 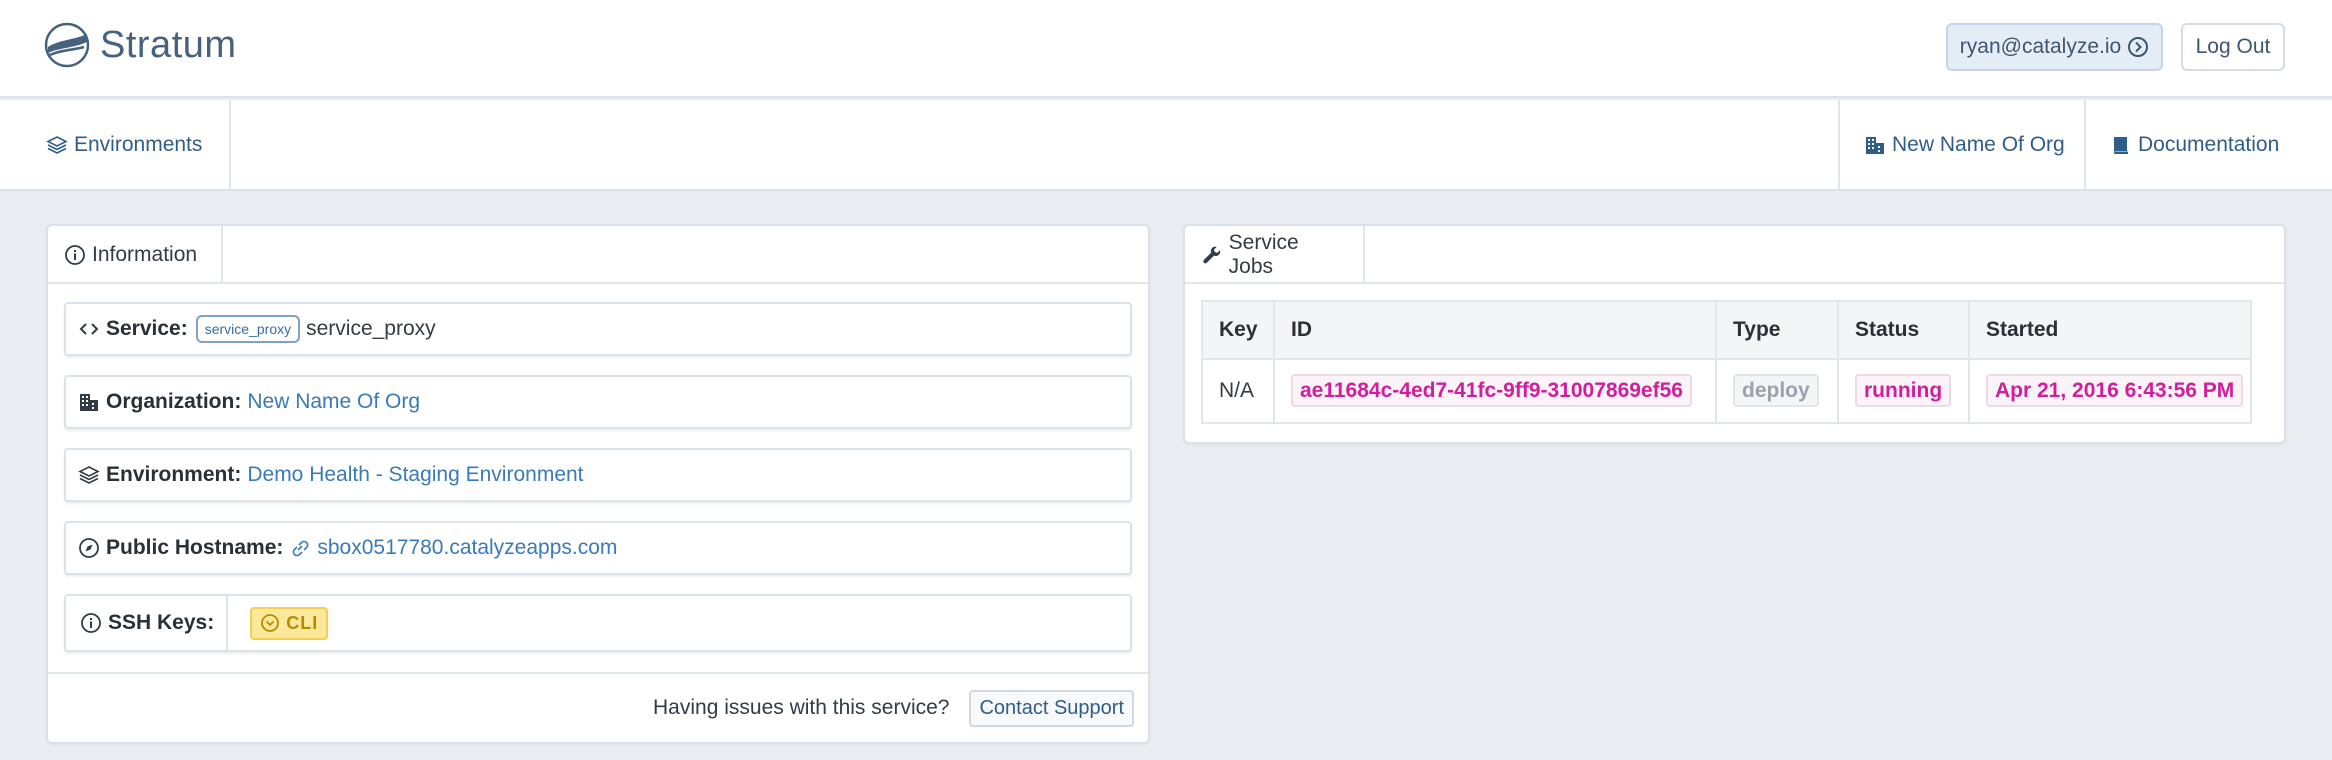 What do you see at coordinates (1238, 330) in the screenshot?
I see `column-header-key: Key` at bounding box center [1238, 330].